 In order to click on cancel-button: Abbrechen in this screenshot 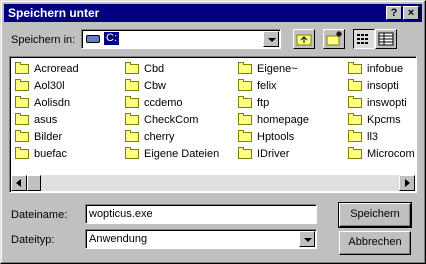, I will do `click(375, 243)`.